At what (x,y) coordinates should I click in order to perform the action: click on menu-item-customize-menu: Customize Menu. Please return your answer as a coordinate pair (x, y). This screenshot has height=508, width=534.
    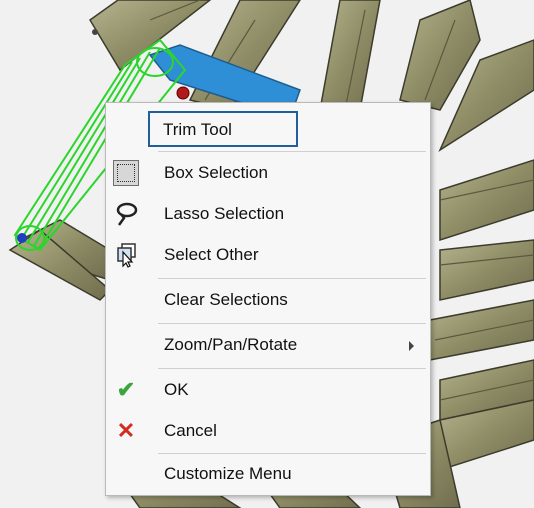
    Looking at the image, I should click on (268, 474).